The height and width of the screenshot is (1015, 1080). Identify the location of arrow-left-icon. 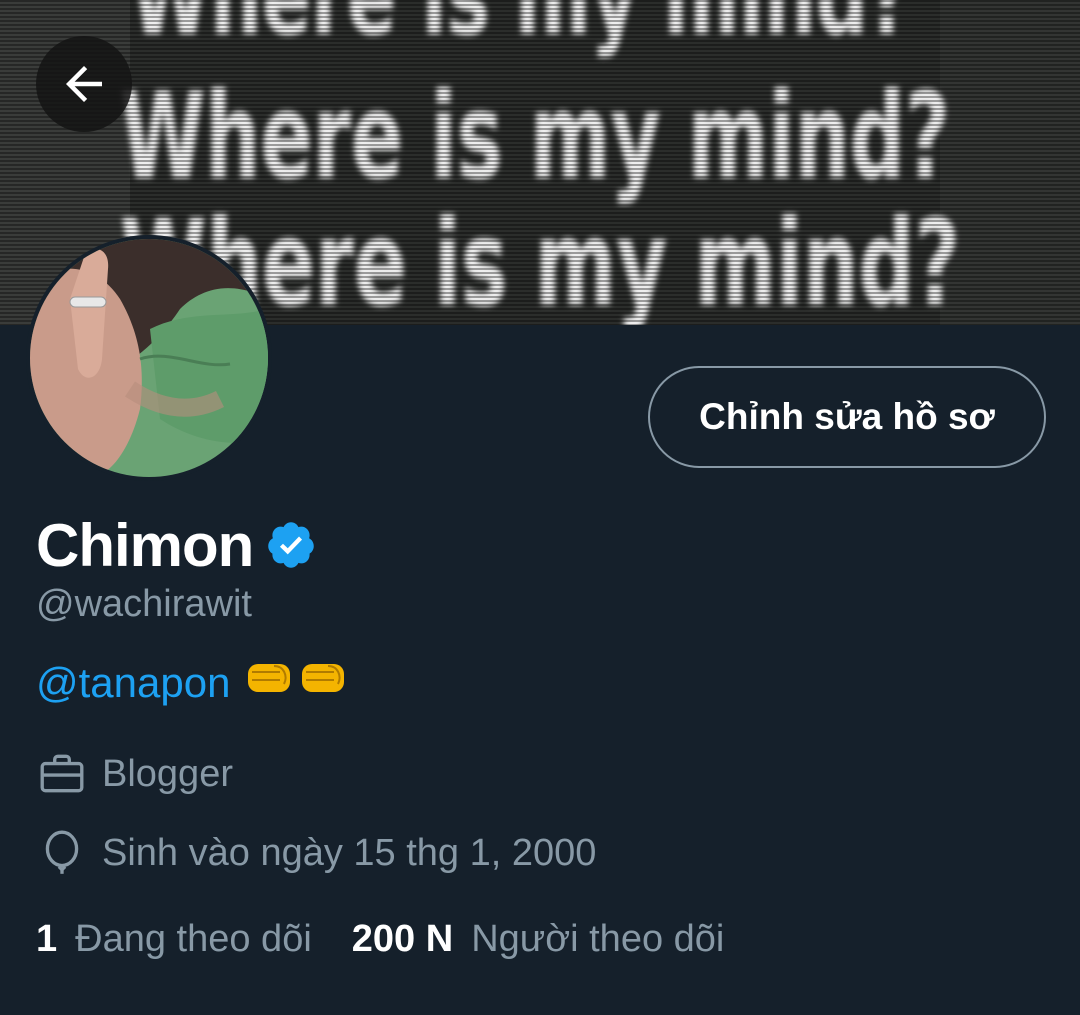
(84, 84).